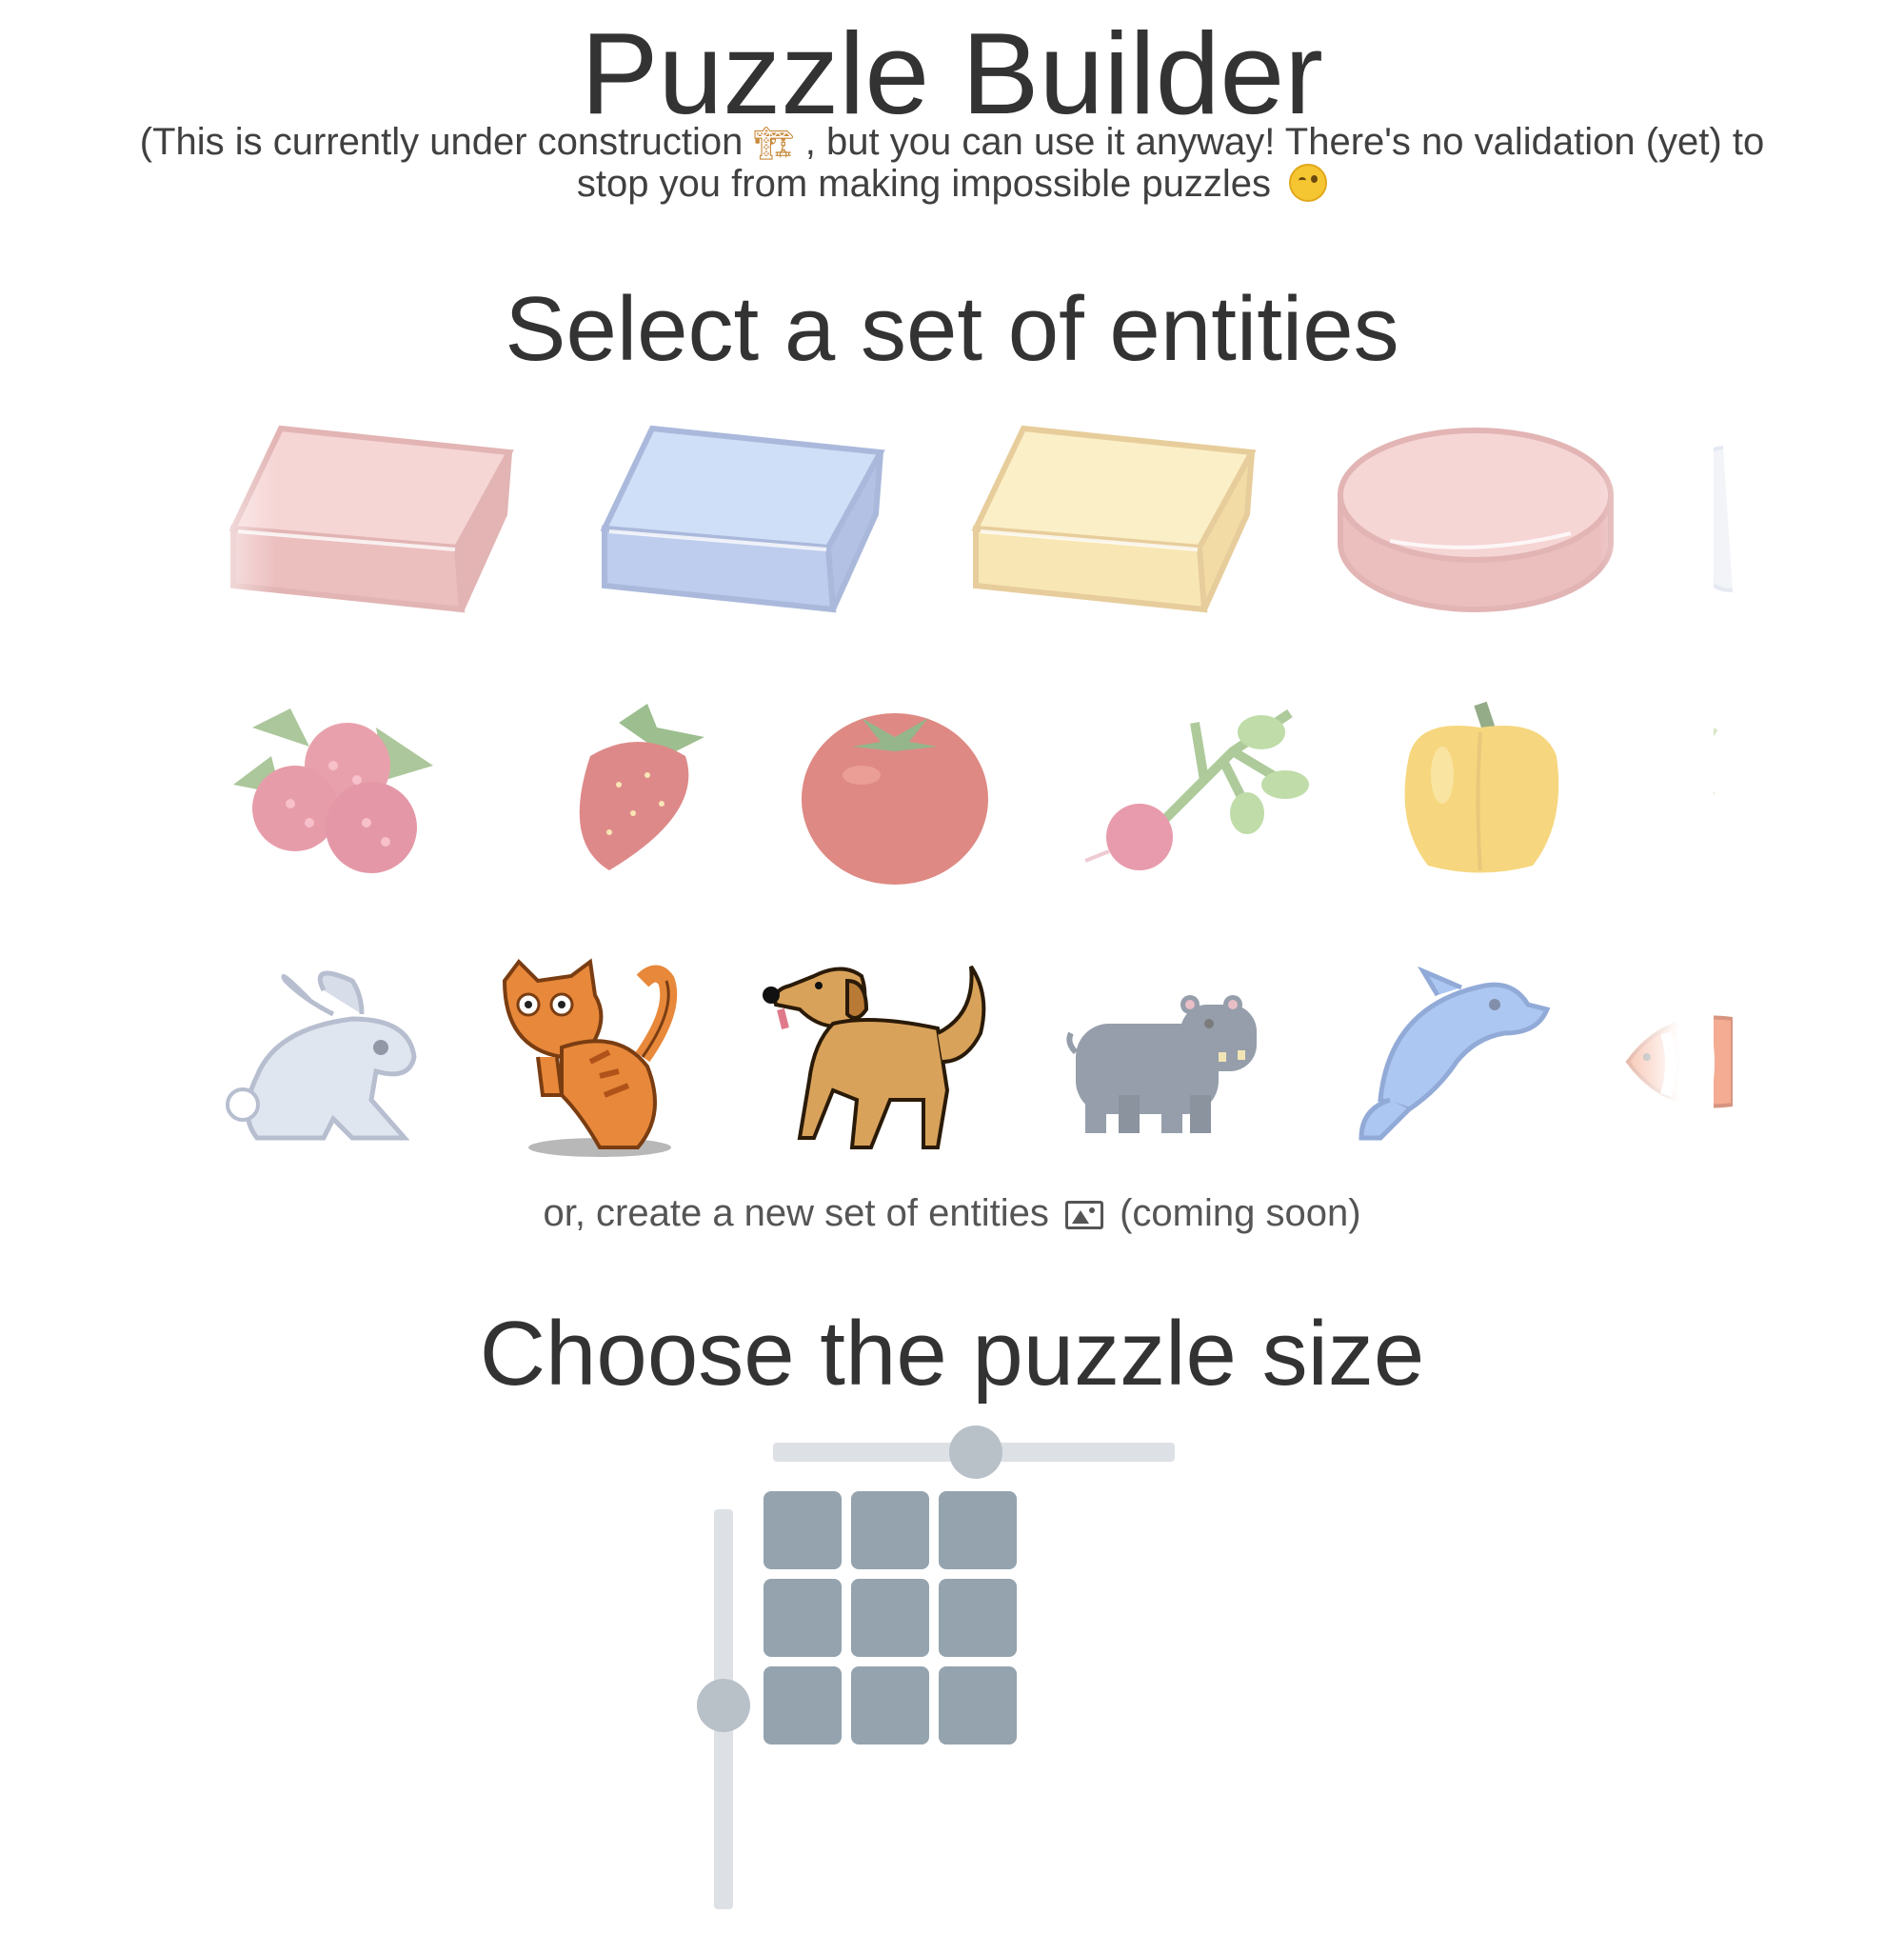 This screenshot has height=1934, width=1904. I want to click on rows-slider-thumb, so click(723, 1706).